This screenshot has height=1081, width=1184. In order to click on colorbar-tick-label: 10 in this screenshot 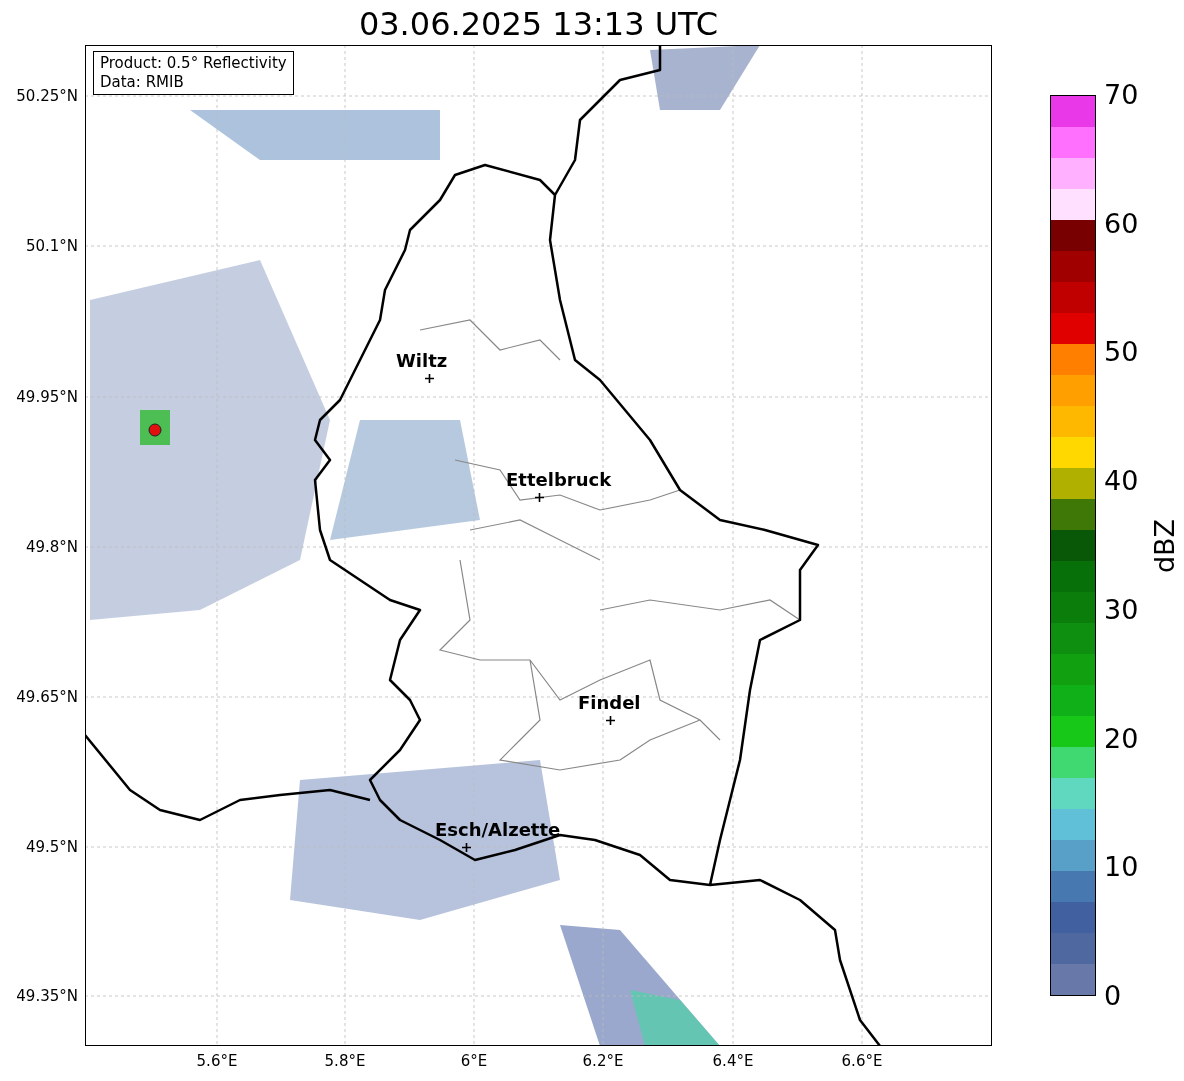, I will do `click(1121, 867)`.